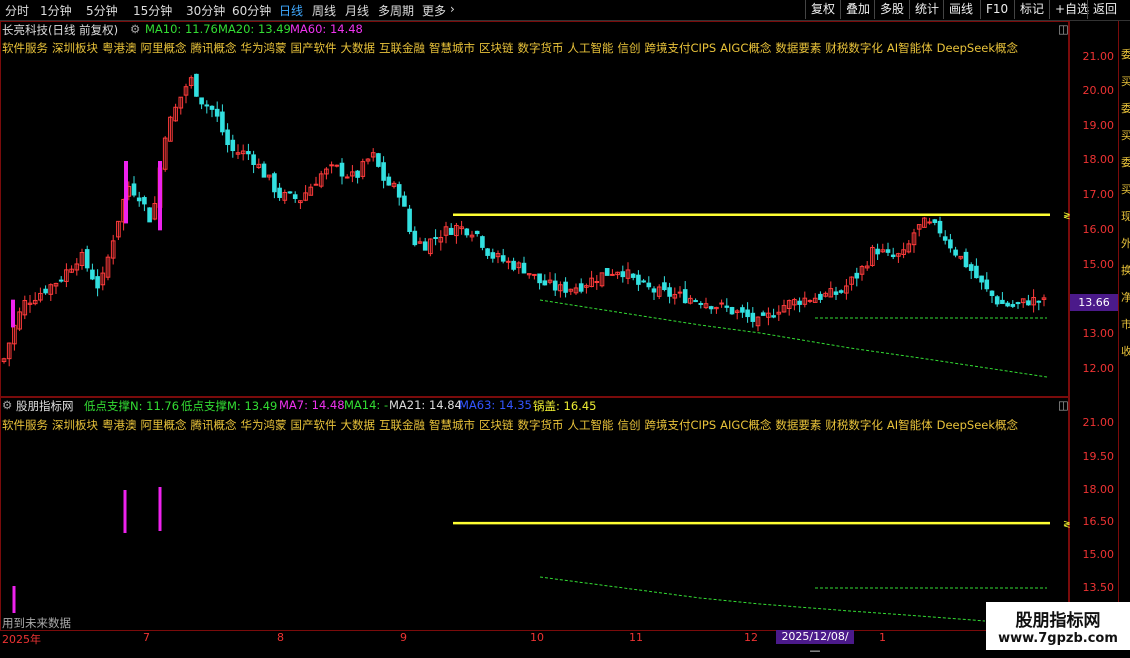 The image size is (1130, 658). I want to click on watermark-title: 股朋指标网, so click(1058, 621).